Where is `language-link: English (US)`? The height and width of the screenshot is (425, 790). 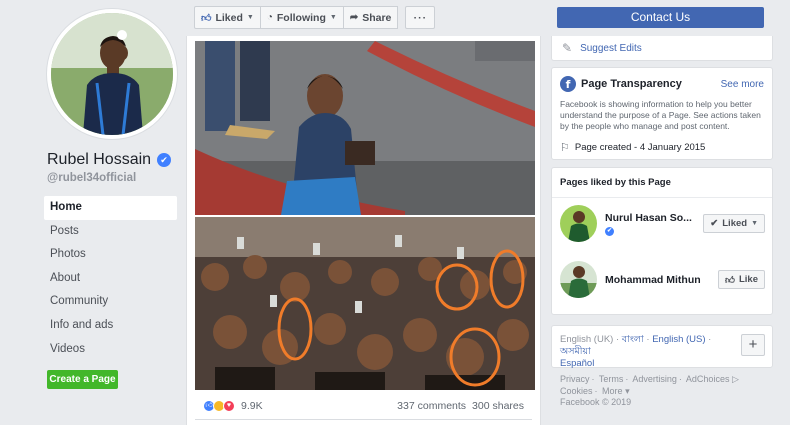
language-link: English (US) is located at coordinates (678, 339).